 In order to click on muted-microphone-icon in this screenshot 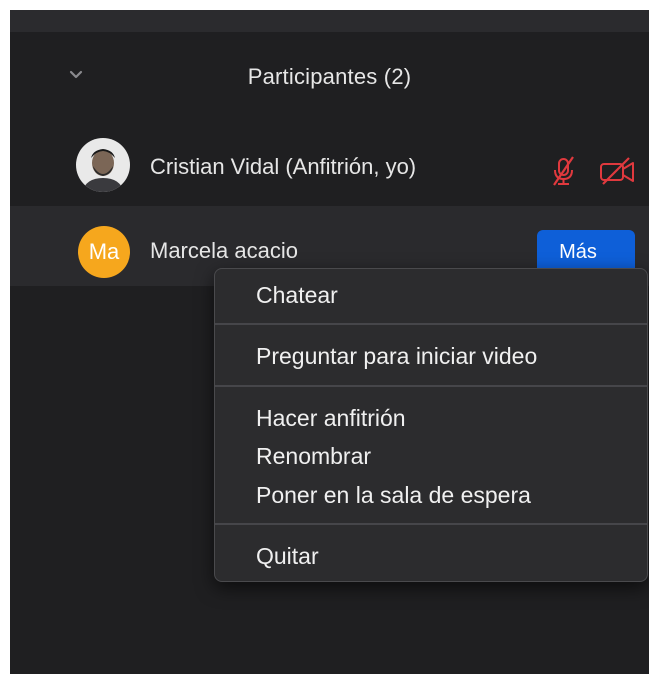, I will do `click(563, 171)`.